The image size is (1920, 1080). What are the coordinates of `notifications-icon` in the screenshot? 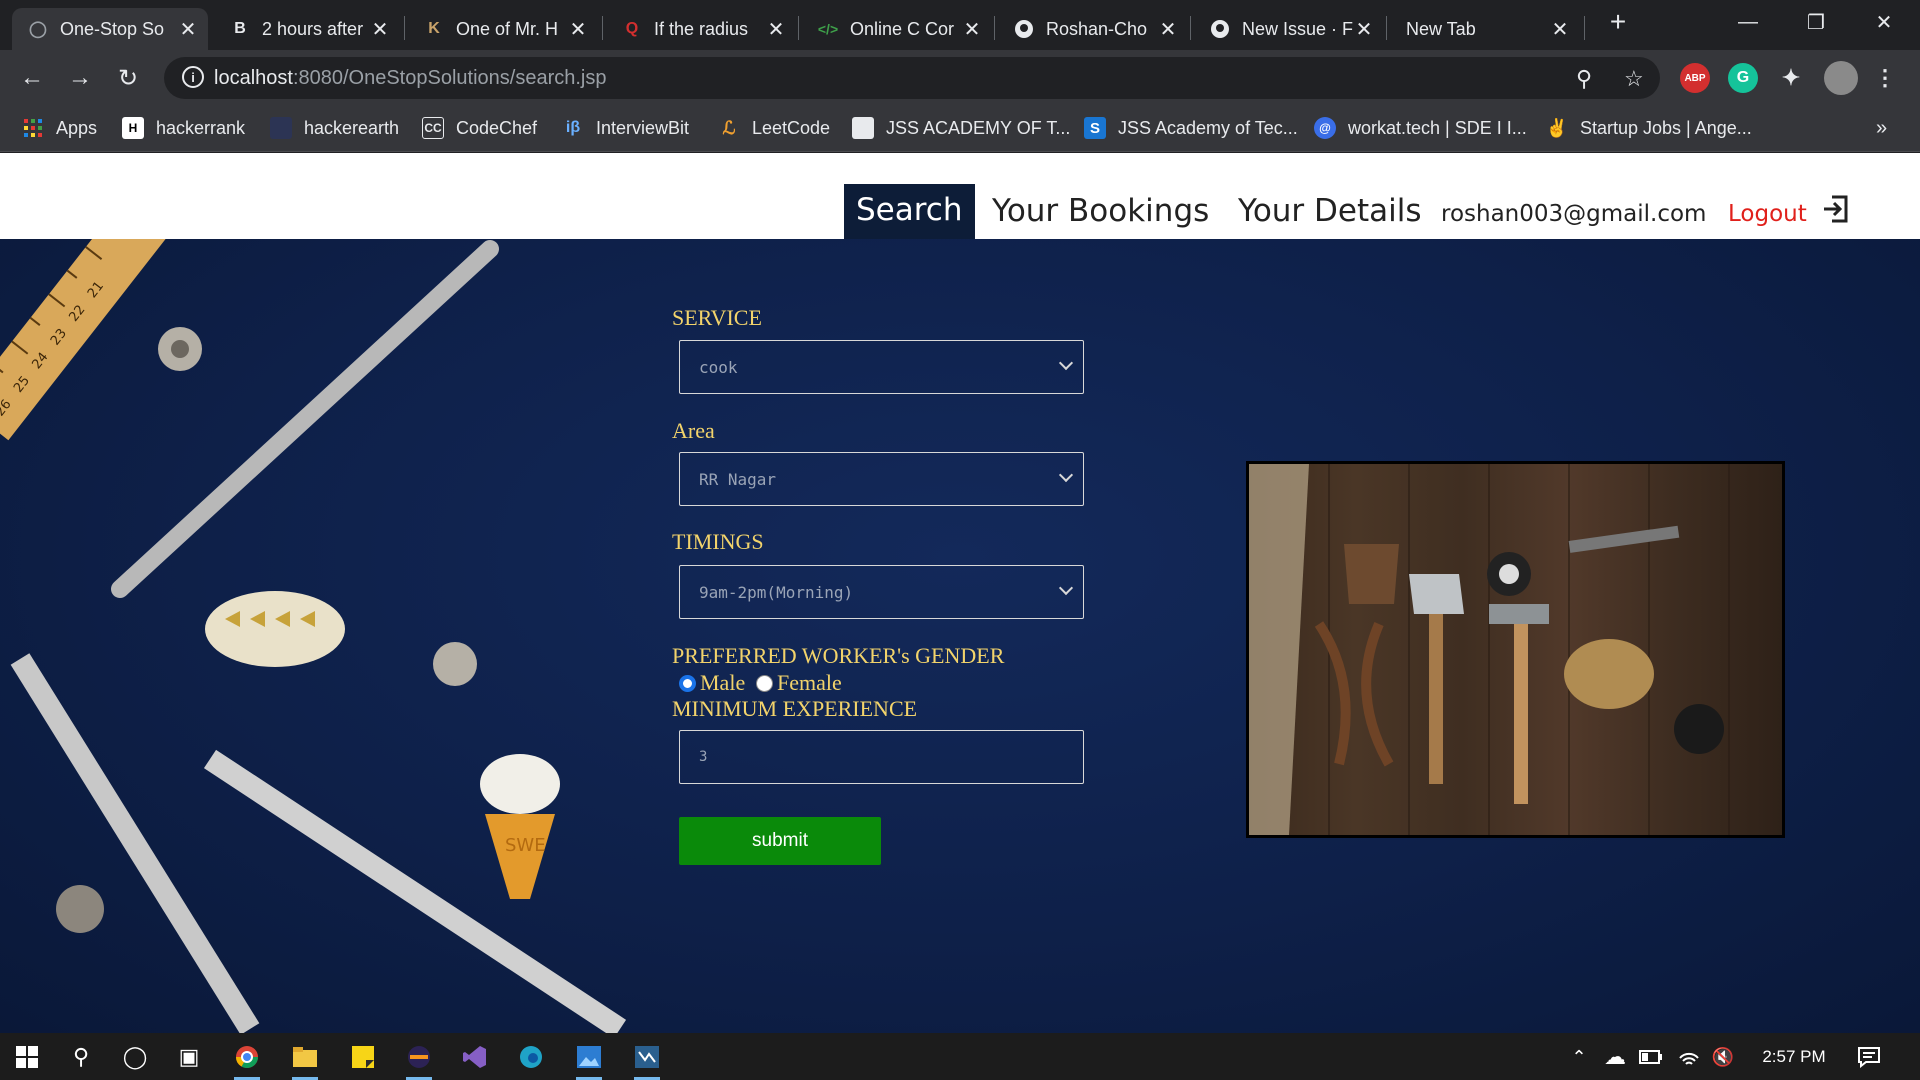 It's located at (1869, 1057).